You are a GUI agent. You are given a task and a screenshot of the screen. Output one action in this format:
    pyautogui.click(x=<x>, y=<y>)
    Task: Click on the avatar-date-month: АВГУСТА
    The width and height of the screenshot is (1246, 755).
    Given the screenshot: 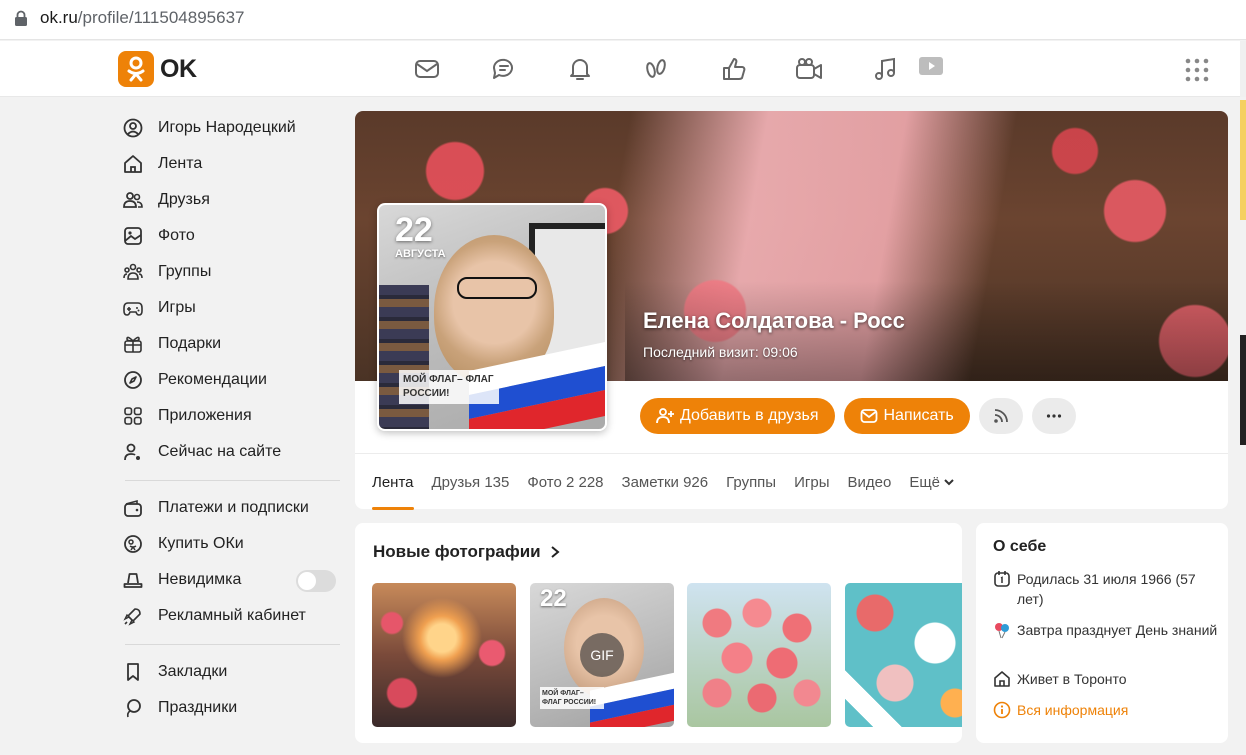 What is the action you would take?
    pyautogui.click(x=420, y=254)
    